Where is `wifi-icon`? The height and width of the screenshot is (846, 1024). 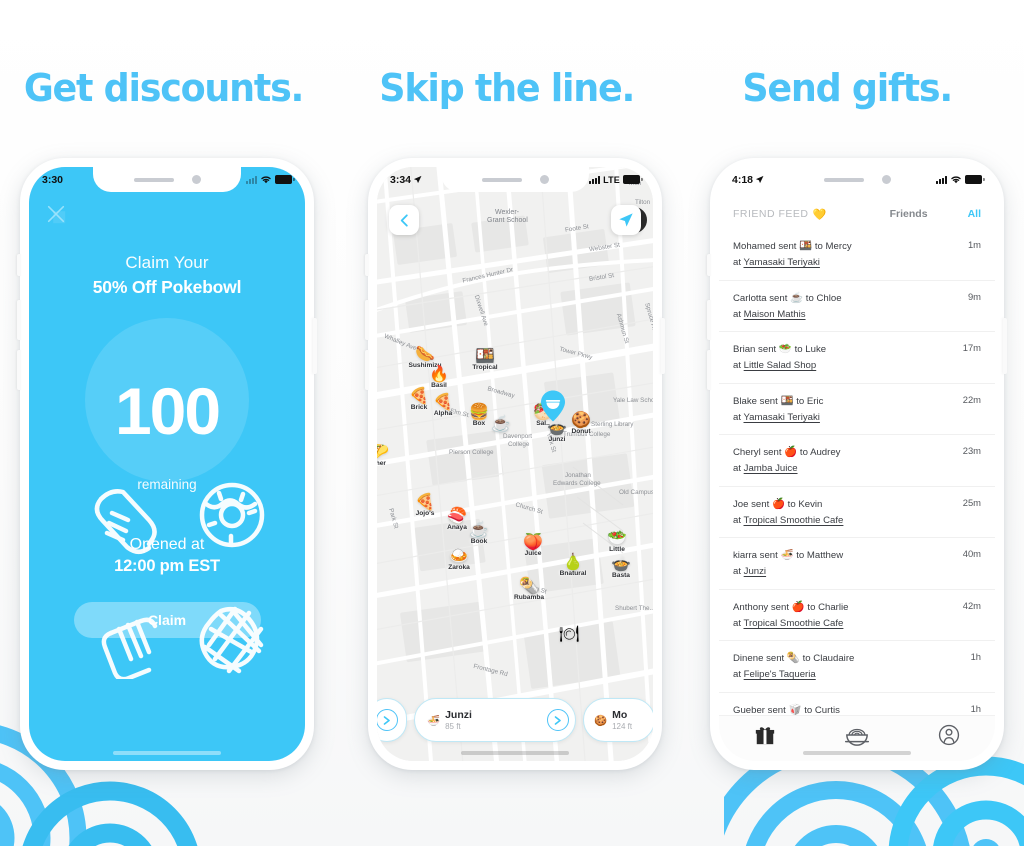 wifi-icon is located at coordinates (956, 180).